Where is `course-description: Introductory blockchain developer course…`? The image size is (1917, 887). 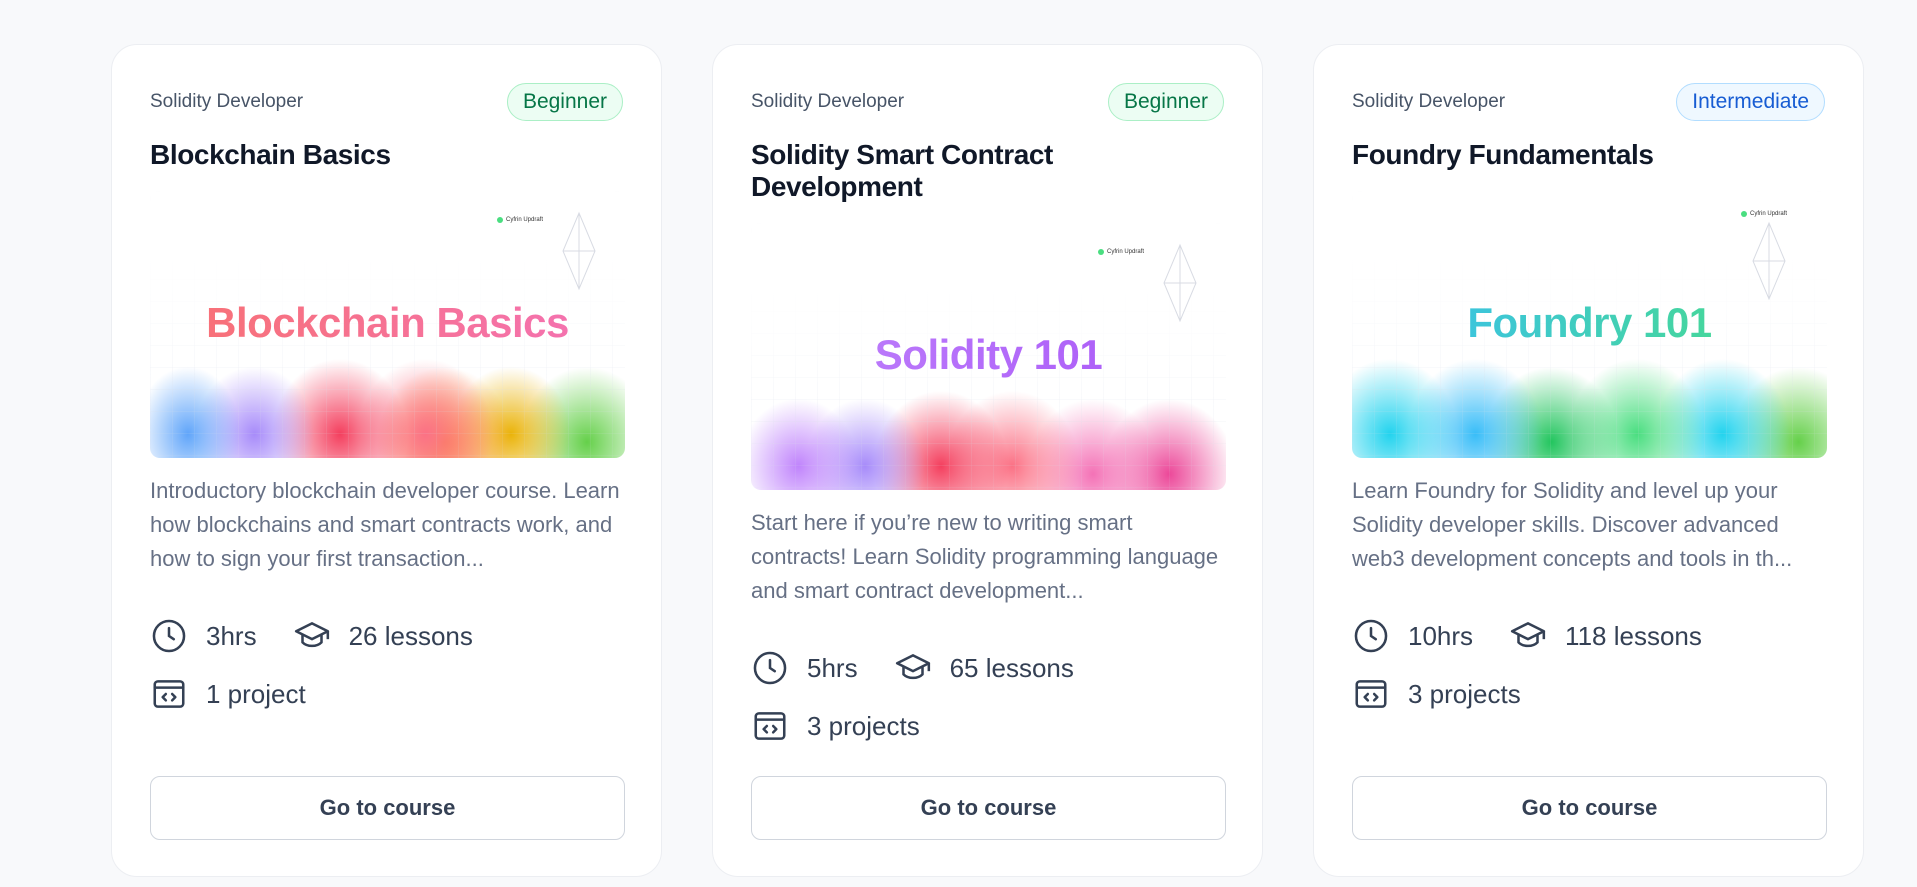
course-description: Introductory blockchain developer course… is located at coordinates (385, 524).